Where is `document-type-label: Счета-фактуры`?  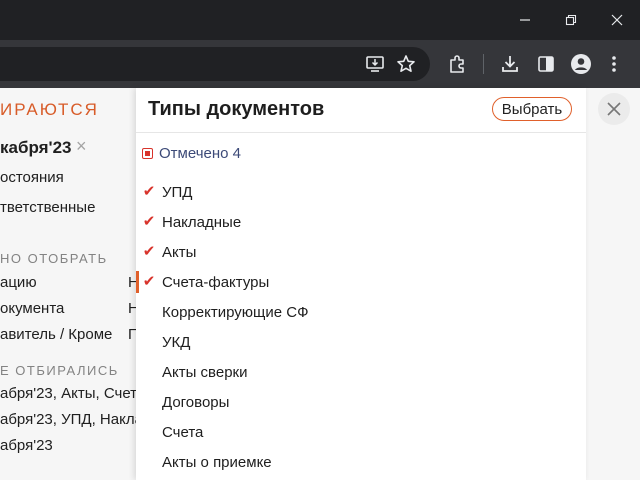
document-type-label: Счета-фактуры is located at coordinates (216, 282).